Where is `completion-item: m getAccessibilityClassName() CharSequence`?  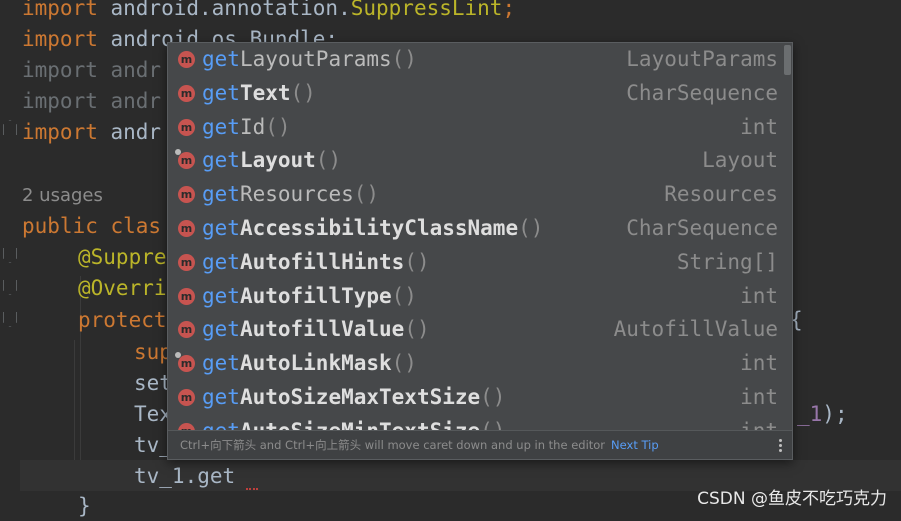 completion-item: m getAccessibilityClassName() CharSequence is located at coordinates (480, 229).